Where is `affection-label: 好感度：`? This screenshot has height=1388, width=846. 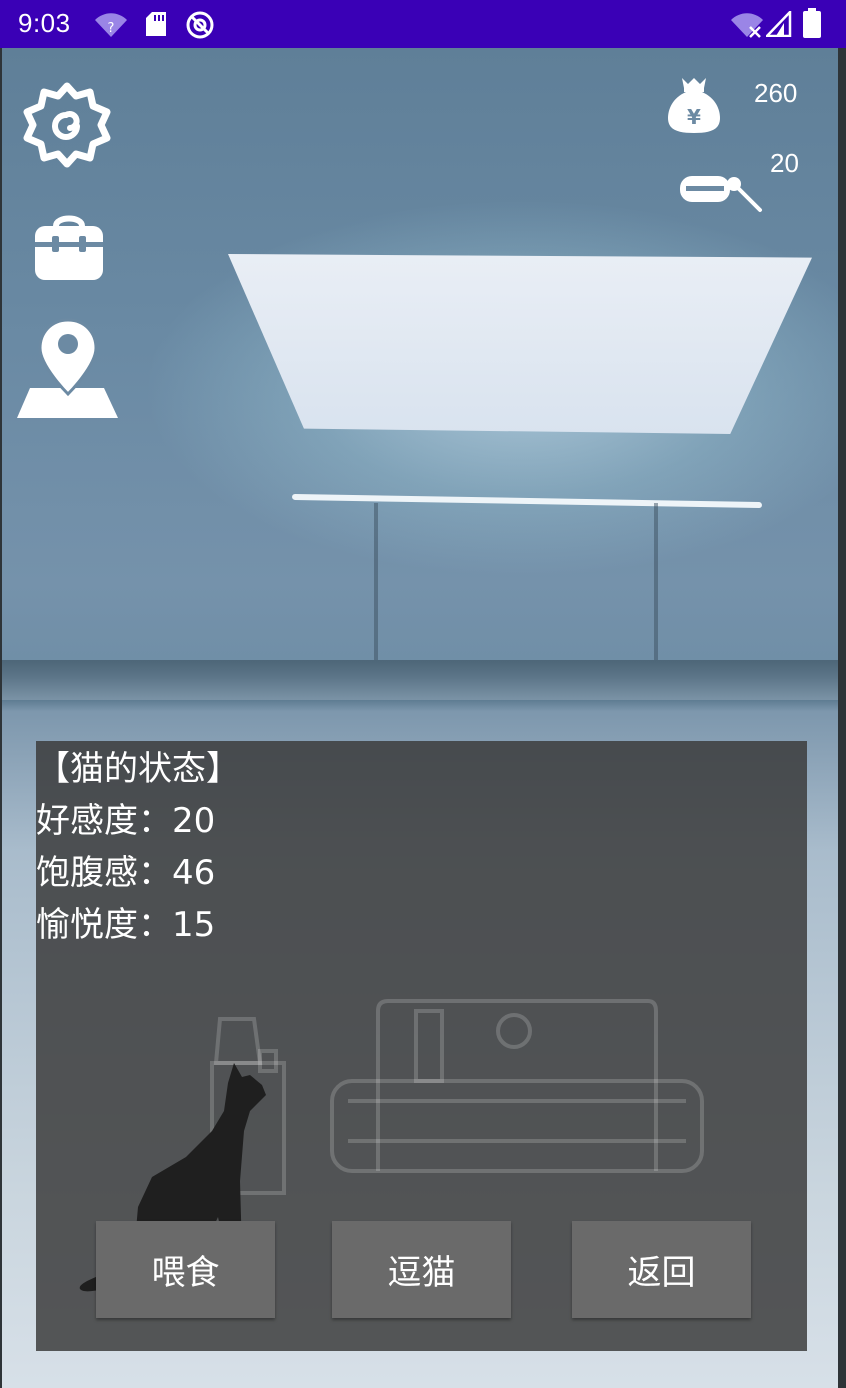
affection-label: 好感度： is located at coordinates (104, 821).